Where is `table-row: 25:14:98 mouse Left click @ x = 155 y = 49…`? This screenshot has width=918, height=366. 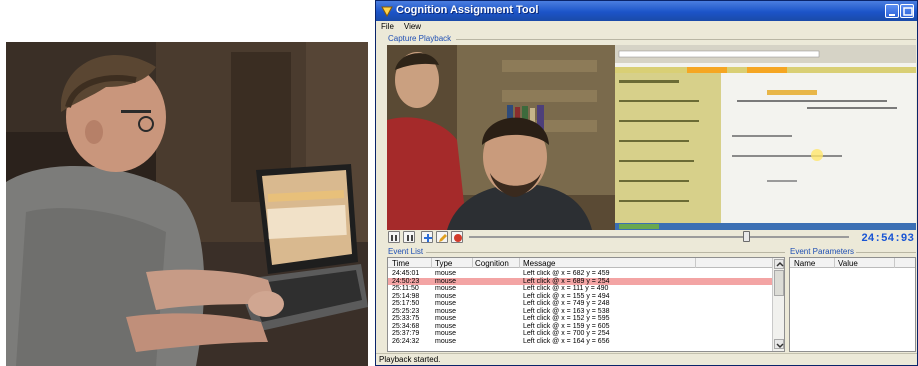
table-row: 25:14:98 mouse Left click @ x = 155 y = 49… is located at coordinates (580, 297).